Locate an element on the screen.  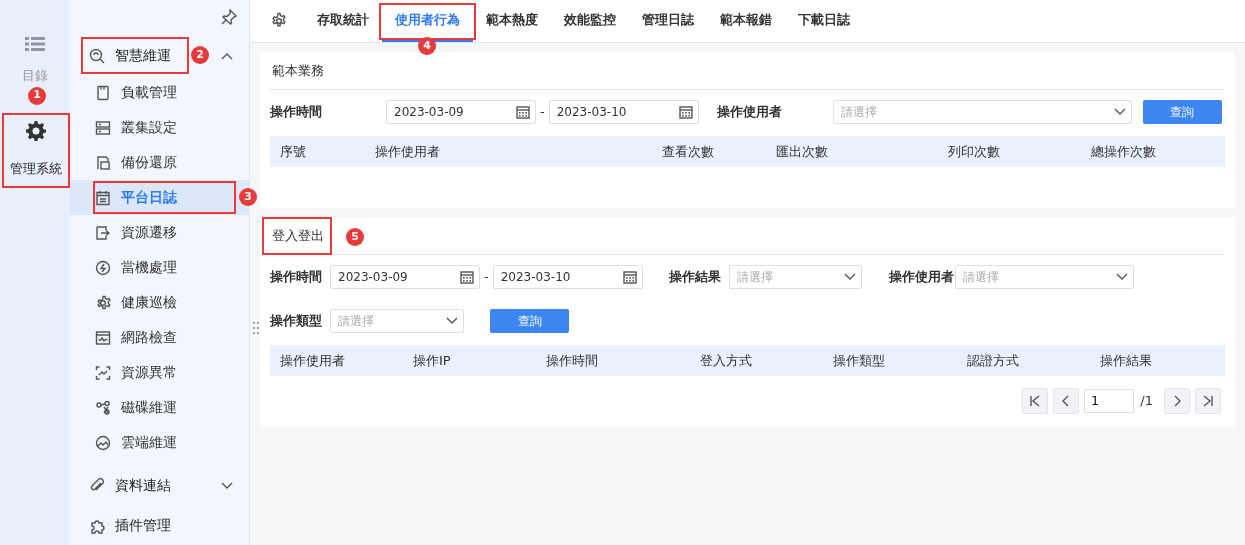
sidebar-item: 叢集設定 is located at coordinates (164, 127).